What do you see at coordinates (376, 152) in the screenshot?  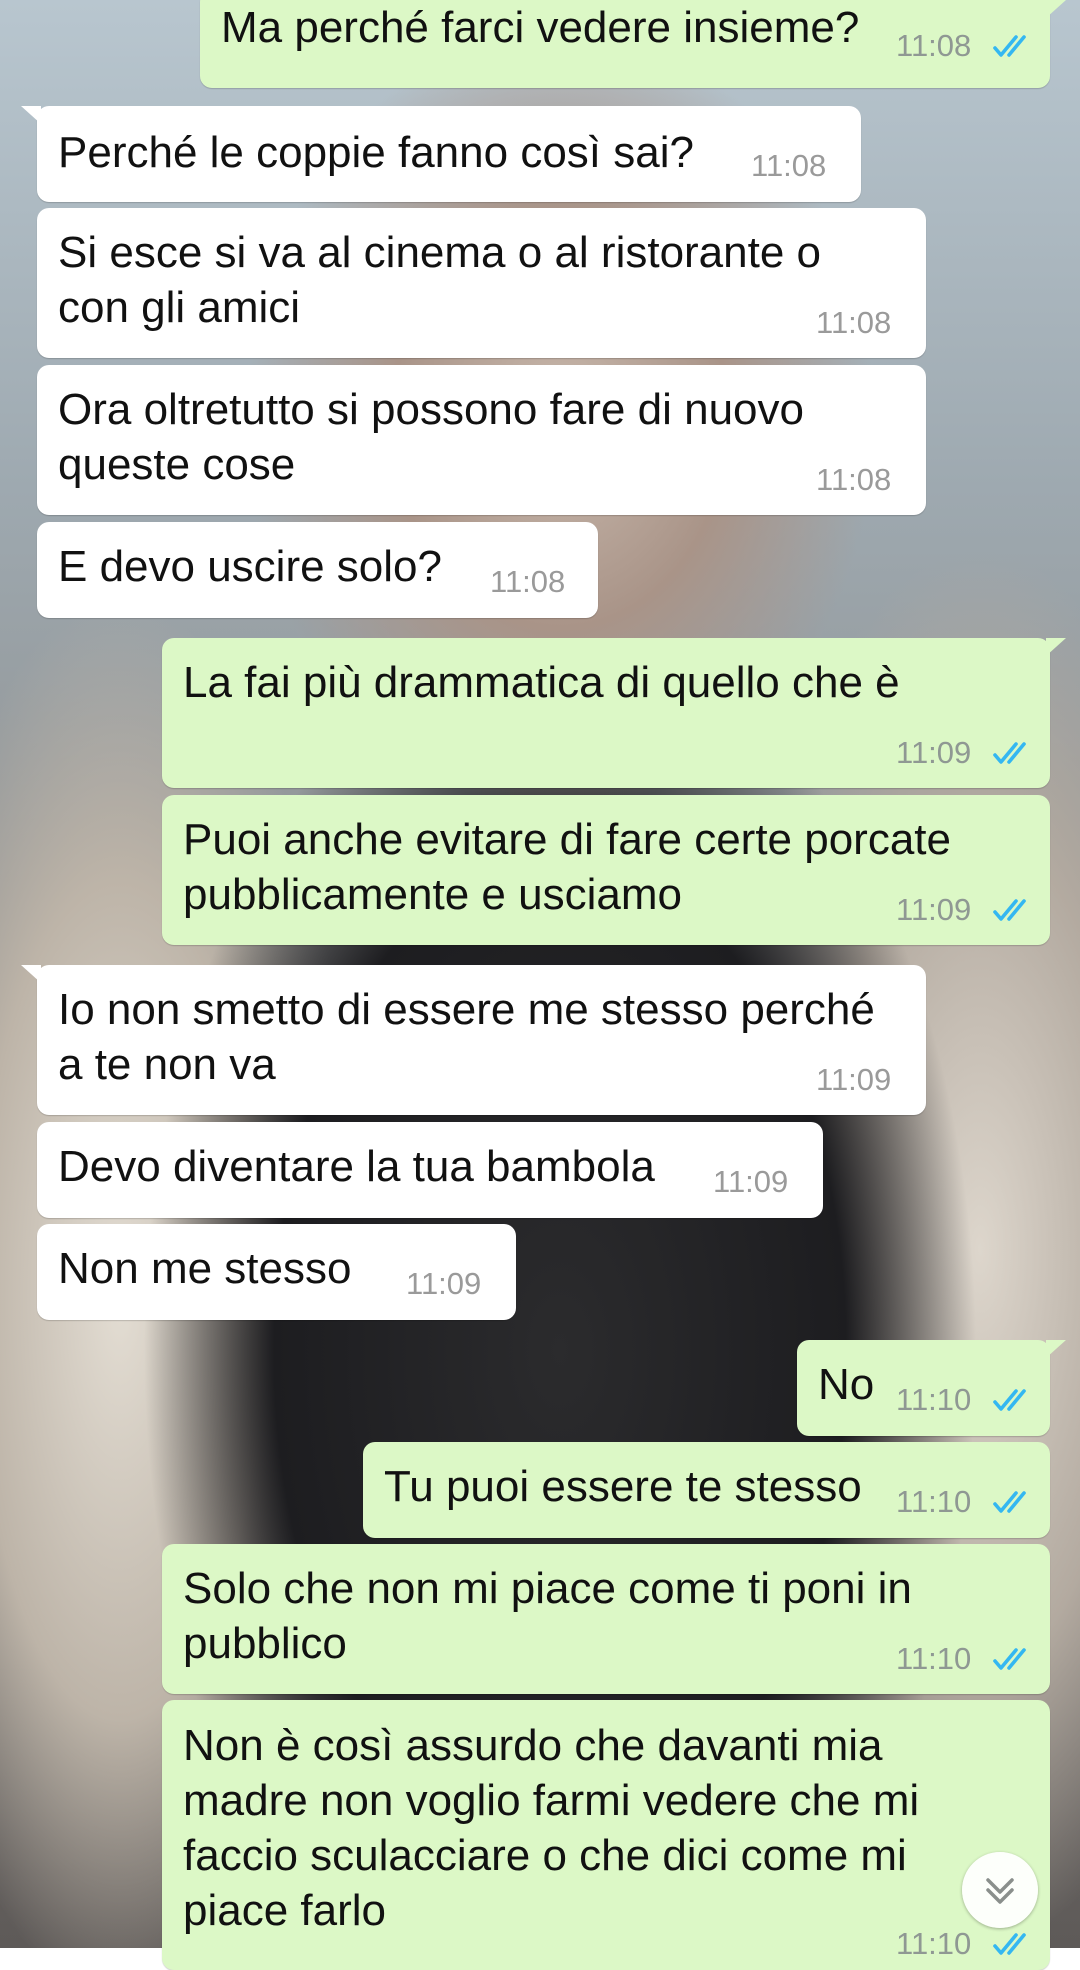 I see `message-text: Perché le coppie fanno così sai?` at bounding box center [376, 152].